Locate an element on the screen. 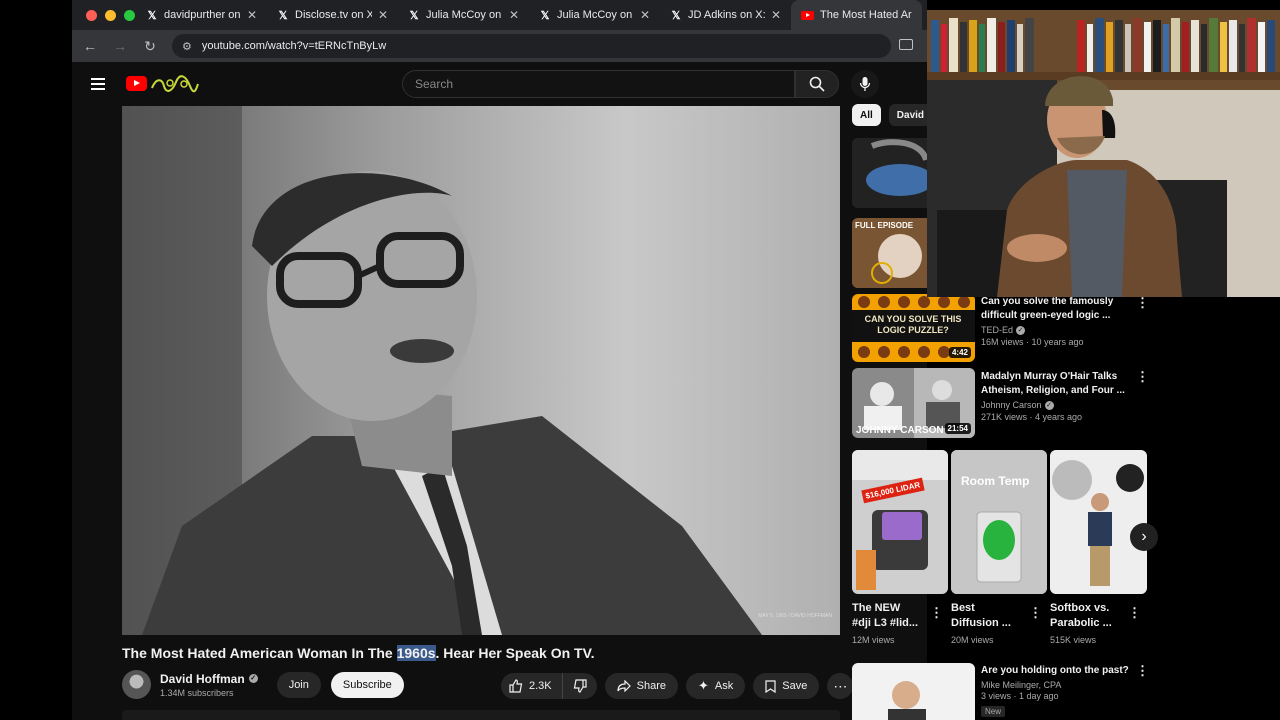  thumbnail-text: JOHNNY CARSON is located at coordinates (900, 430).